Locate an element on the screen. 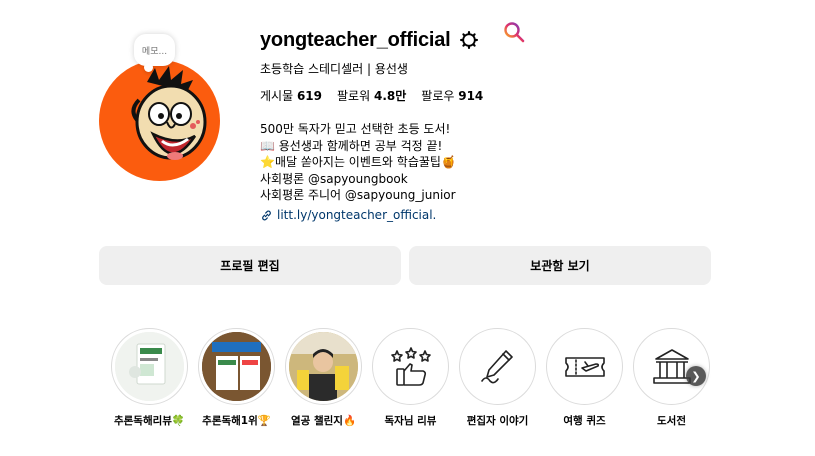  following-count: 914 is located at coordinates (471, 96).